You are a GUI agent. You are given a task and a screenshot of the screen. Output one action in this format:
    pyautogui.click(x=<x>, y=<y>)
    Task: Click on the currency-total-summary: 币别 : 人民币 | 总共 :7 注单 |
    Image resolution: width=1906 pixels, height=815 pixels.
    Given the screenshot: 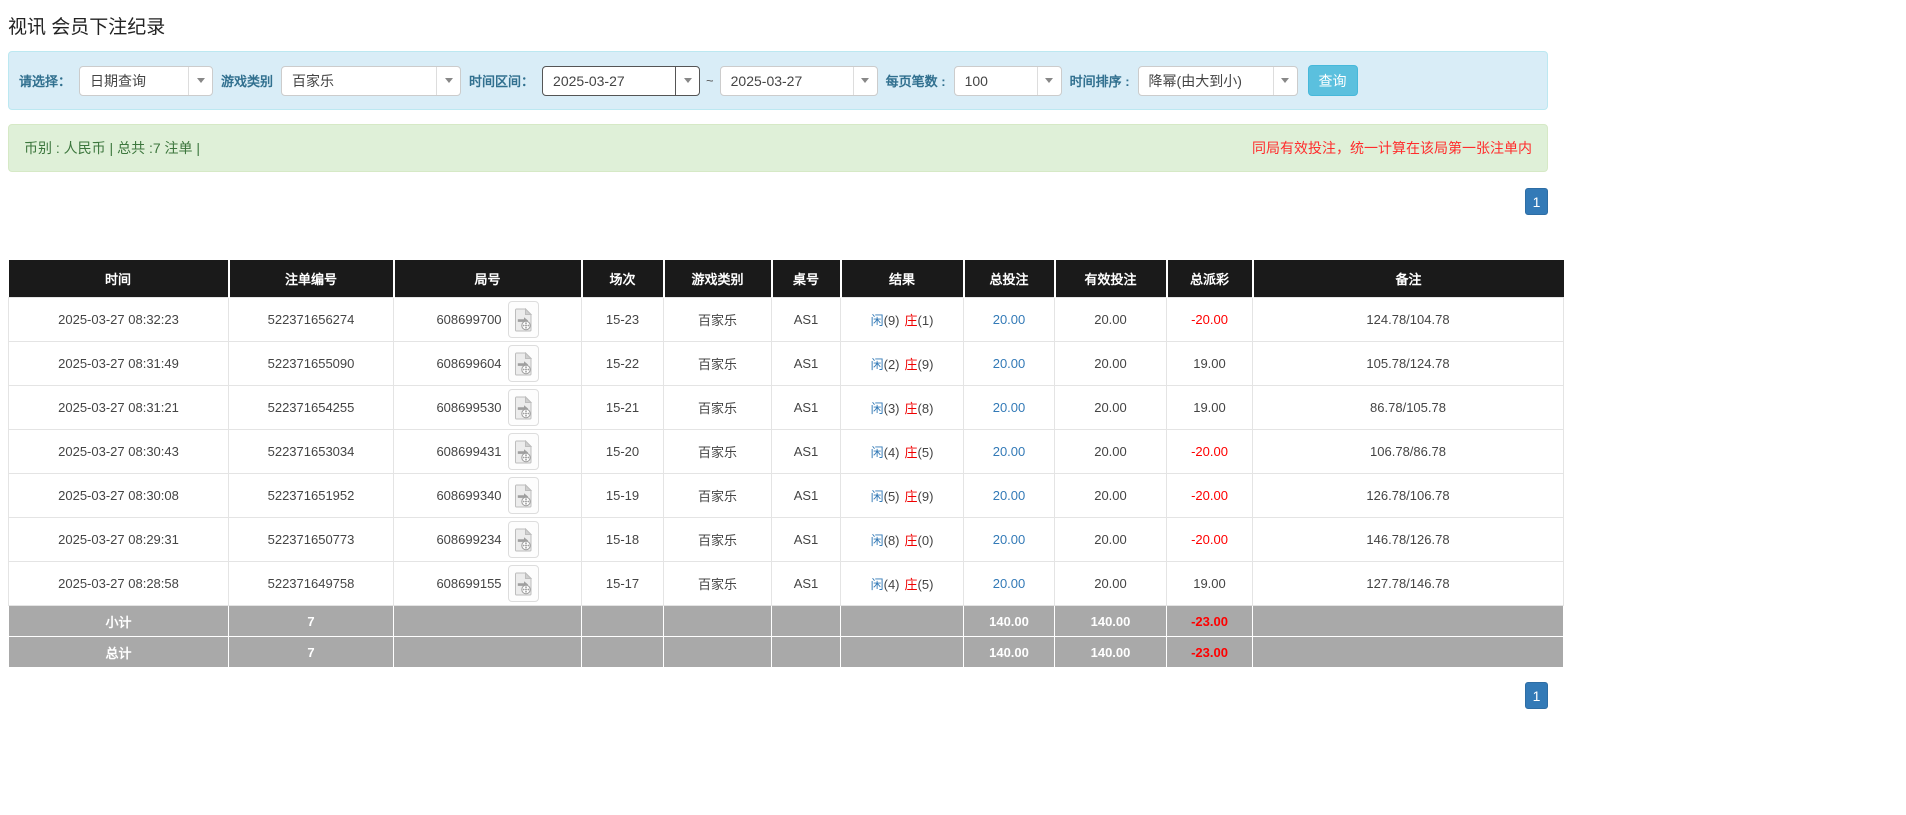 What is the action you would take?
    pyautogui.click(x=112, y=148)
    